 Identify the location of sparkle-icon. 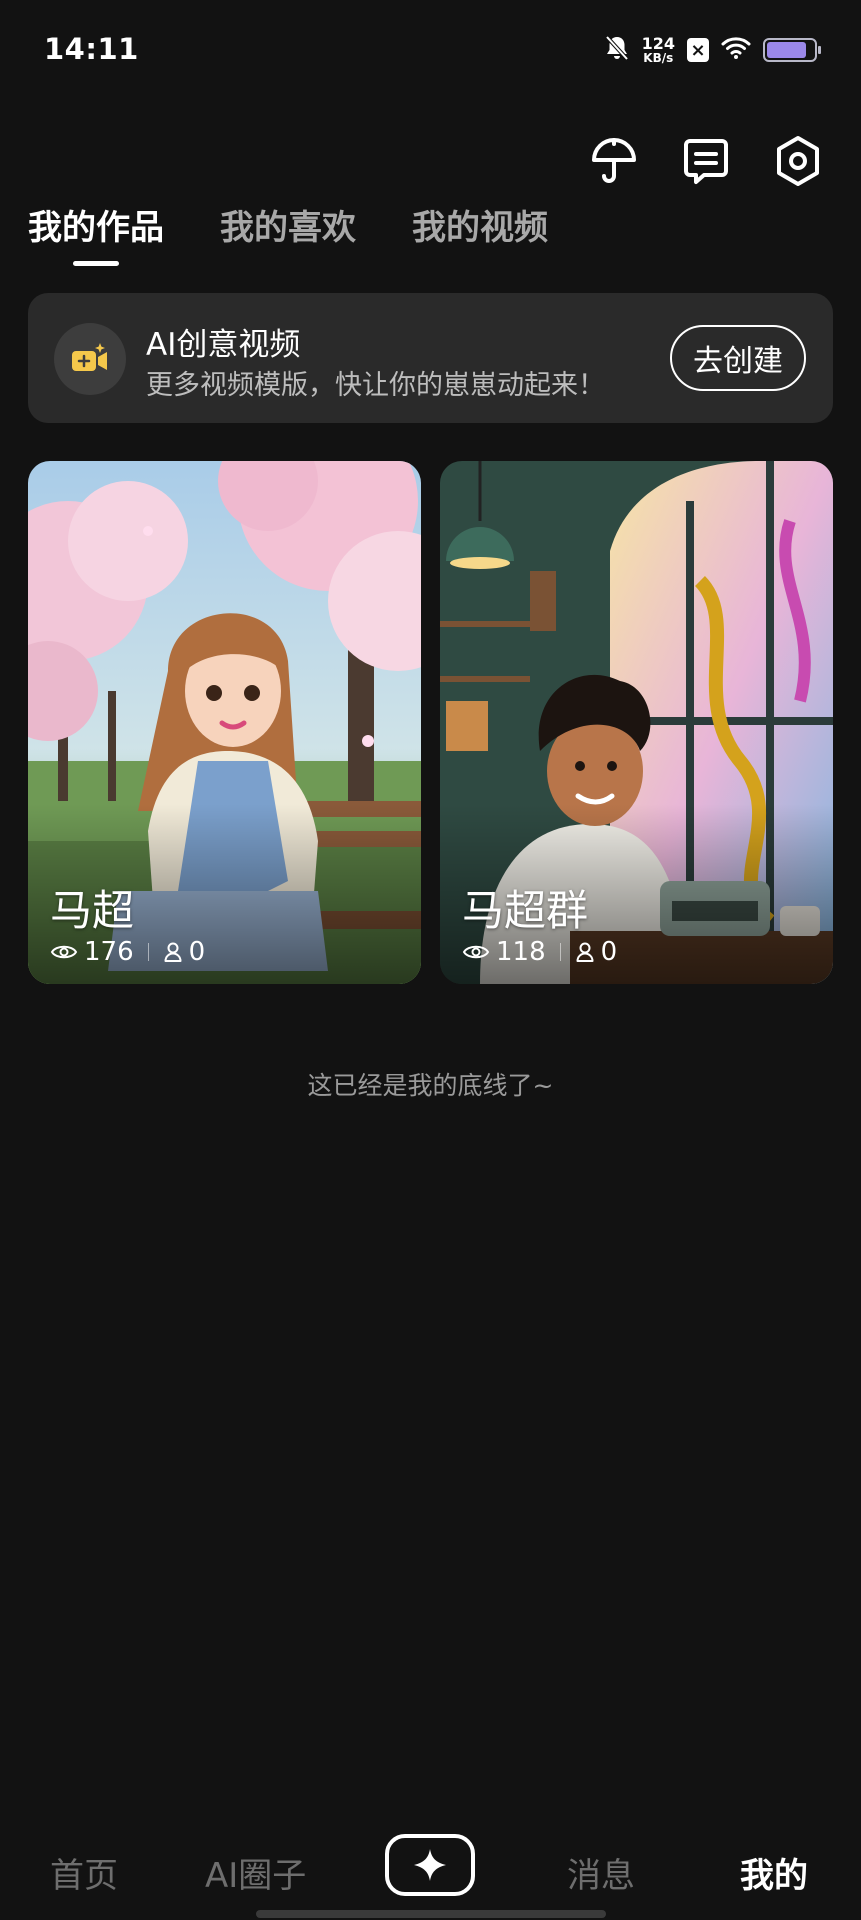
(430, 1865).